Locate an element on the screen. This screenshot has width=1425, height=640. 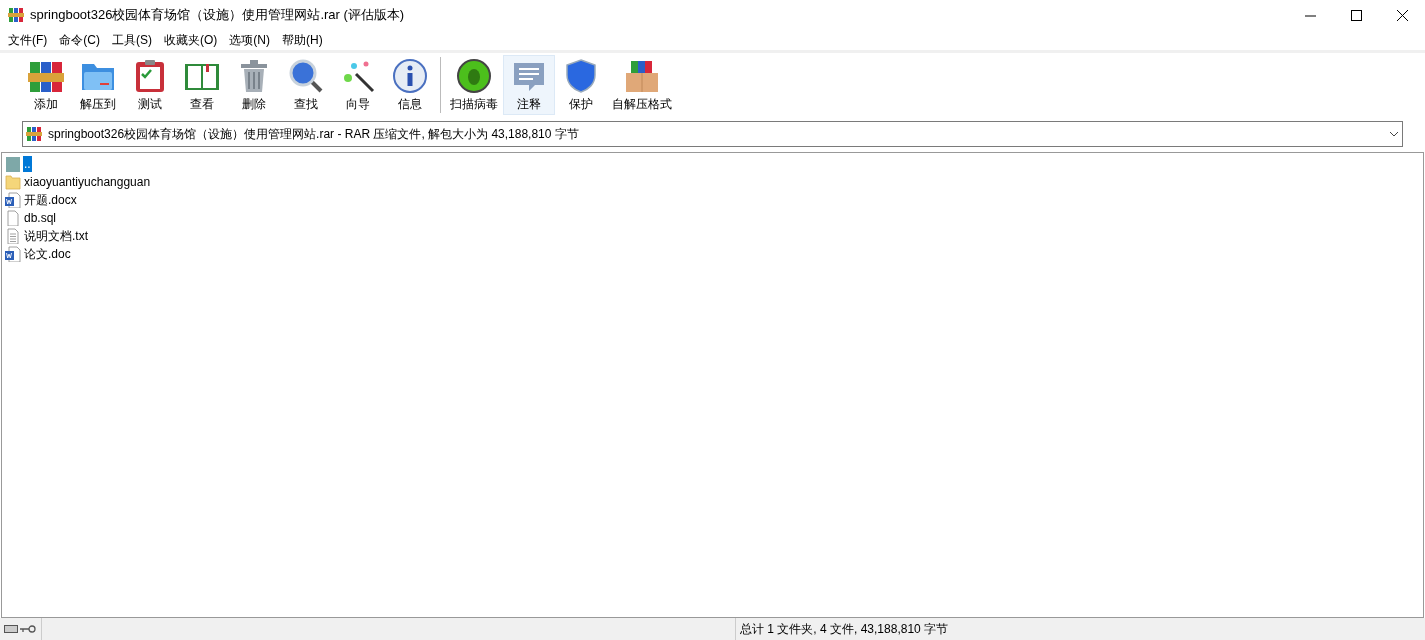
drive-icon is located at coordinates (11, 629).